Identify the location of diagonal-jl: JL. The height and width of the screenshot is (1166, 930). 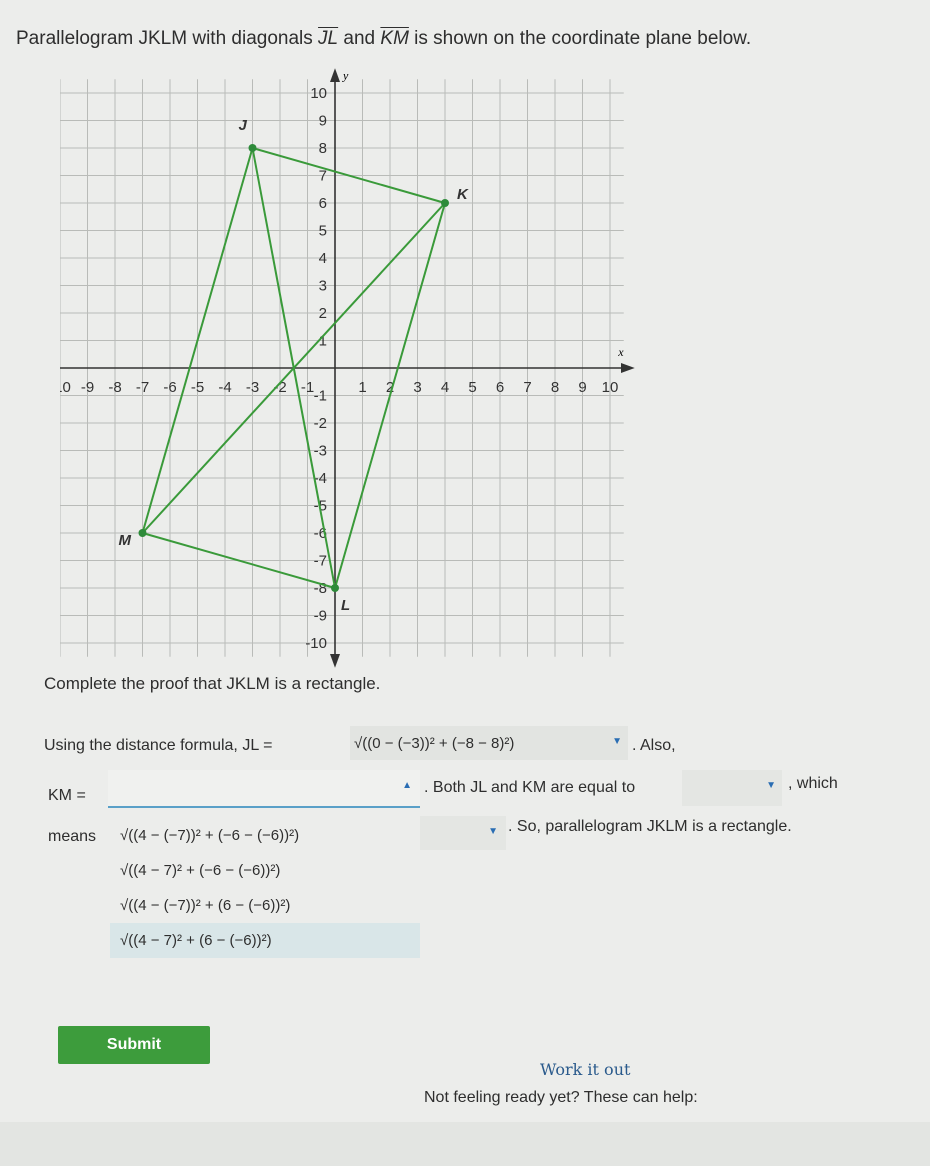
(328, 38).